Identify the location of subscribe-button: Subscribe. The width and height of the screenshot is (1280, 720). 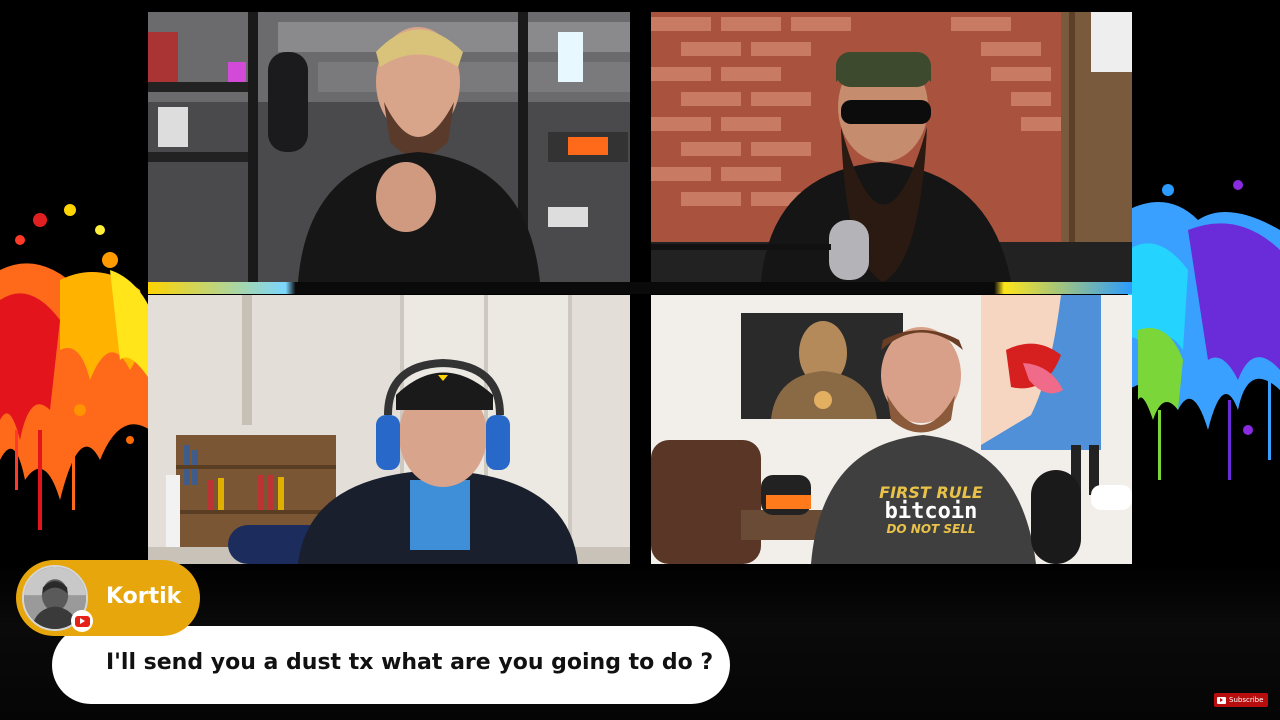
(1241, 700).